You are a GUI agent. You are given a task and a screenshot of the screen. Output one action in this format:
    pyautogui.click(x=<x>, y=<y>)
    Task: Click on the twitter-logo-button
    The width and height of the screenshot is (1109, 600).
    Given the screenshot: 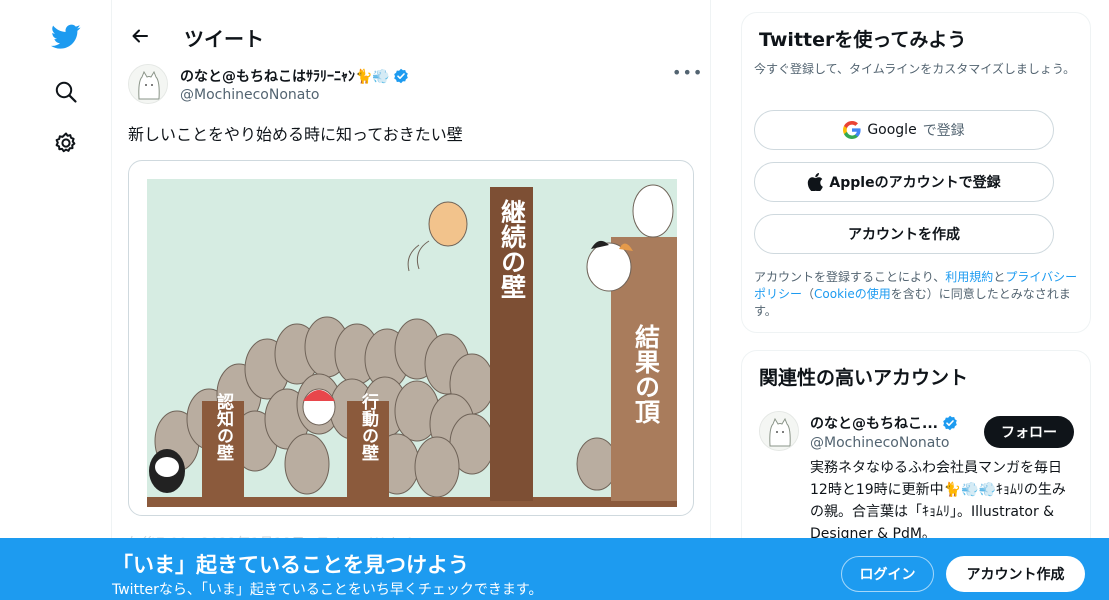 What is the action you would take?
    pyautogui.click(x=66, y=37)
    